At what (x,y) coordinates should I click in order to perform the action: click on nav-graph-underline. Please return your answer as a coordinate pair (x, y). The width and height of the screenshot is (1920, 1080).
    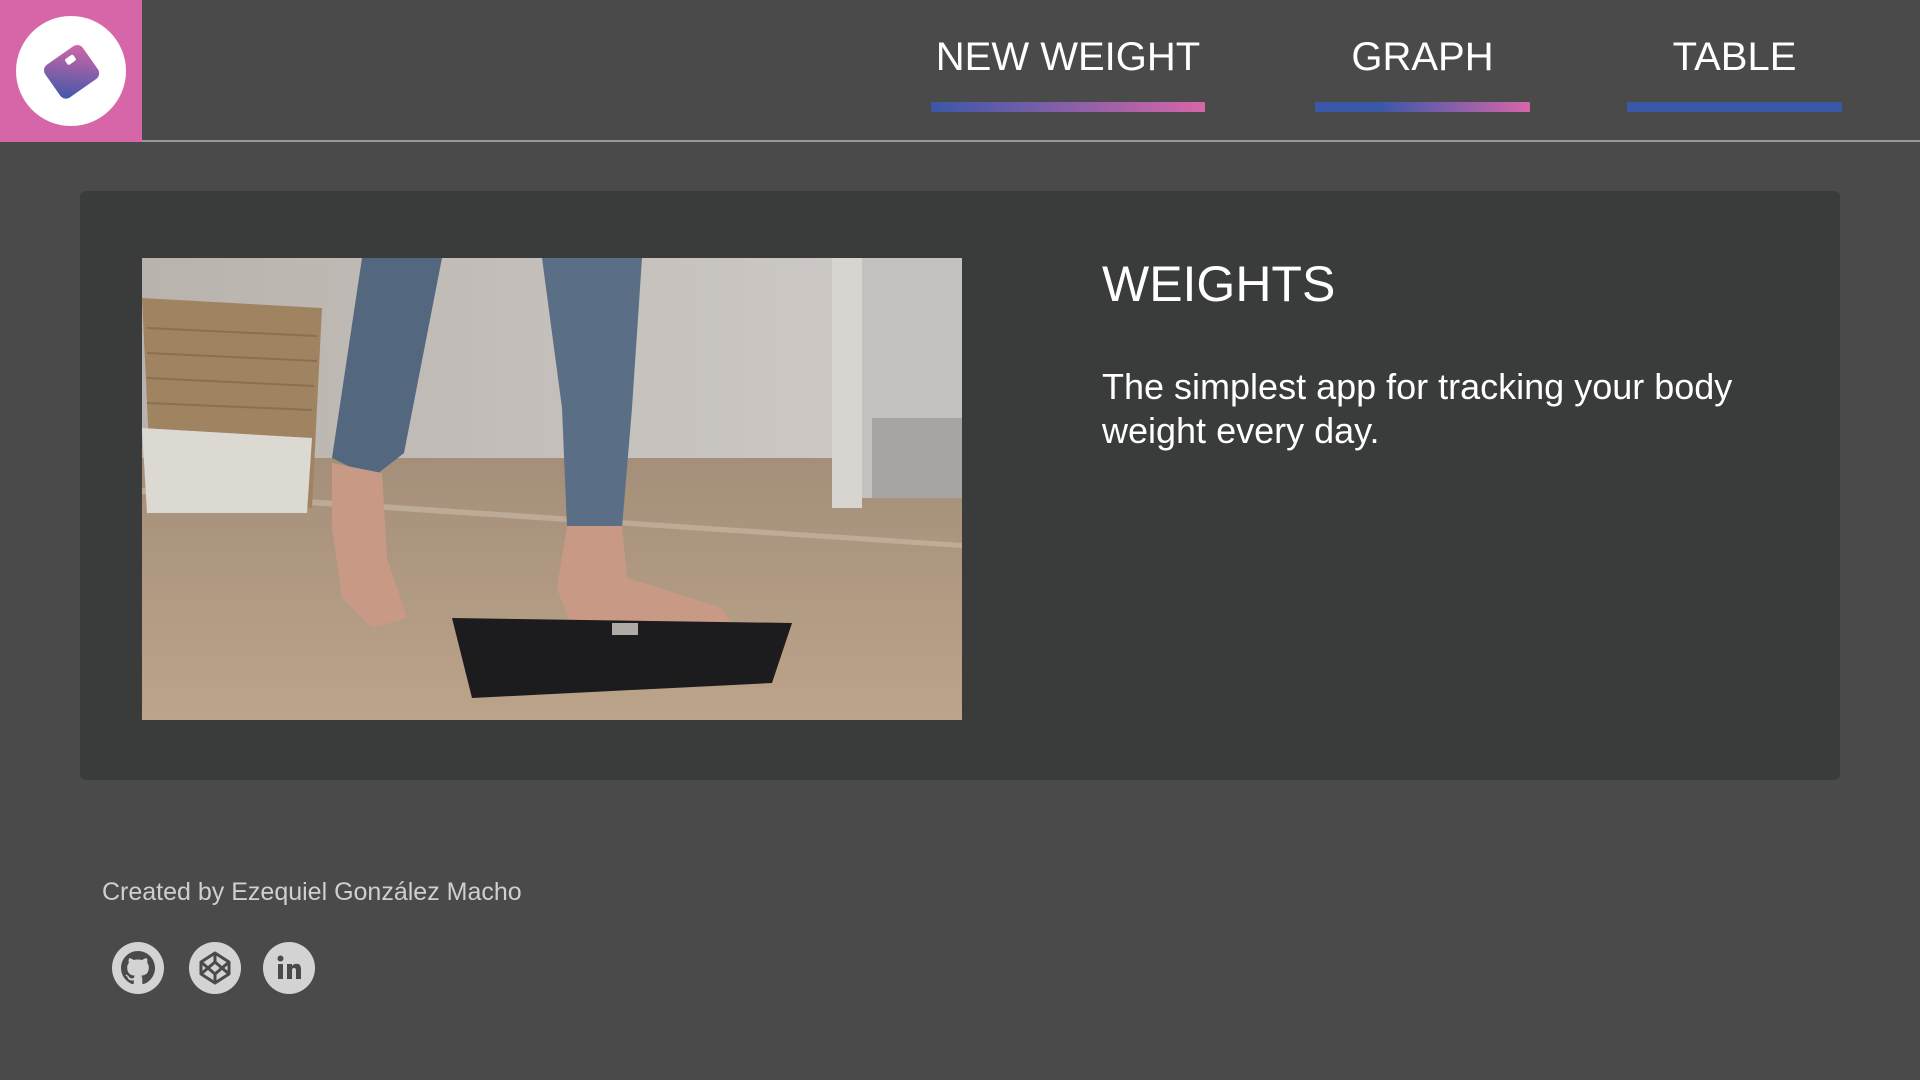
    Looking at the image, I should click on (1422, 107).